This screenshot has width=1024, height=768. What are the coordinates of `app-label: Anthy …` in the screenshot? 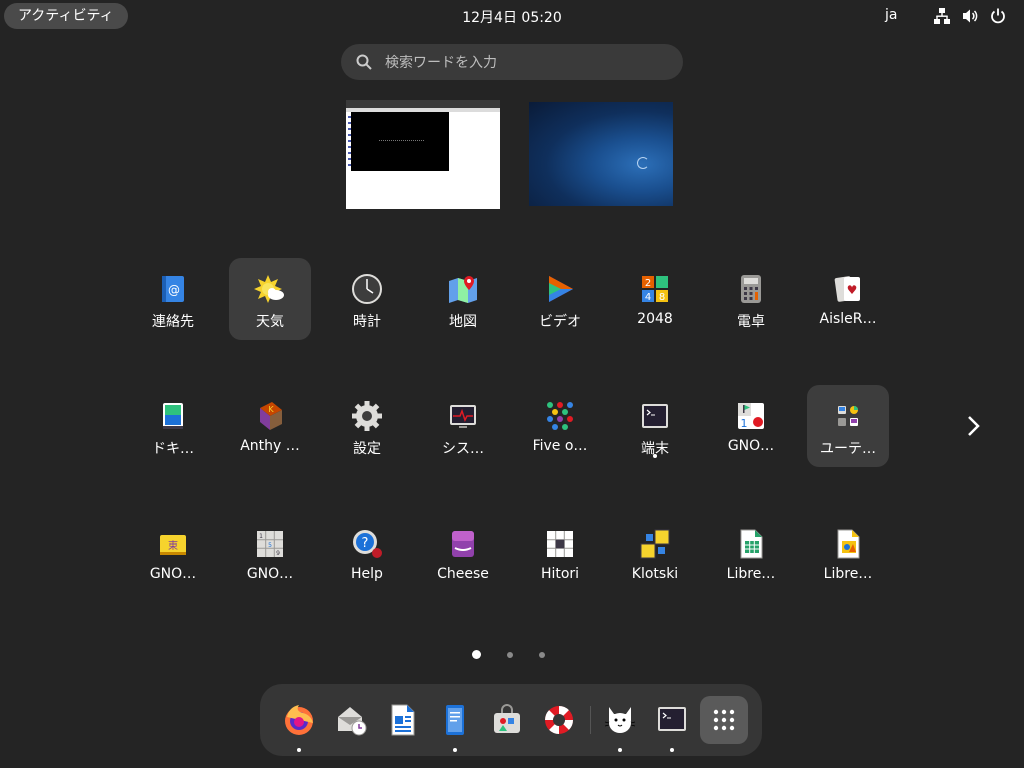 It's located at (270, 446).